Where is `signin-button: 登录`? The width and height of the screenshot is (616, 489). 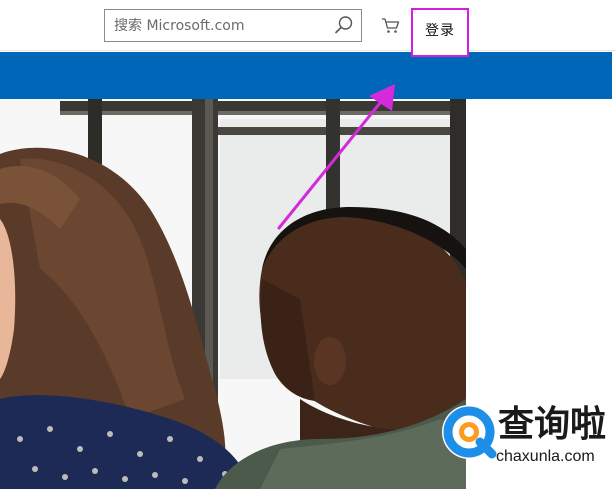
signin-button: 登录 is located at coordinates (440, 32).